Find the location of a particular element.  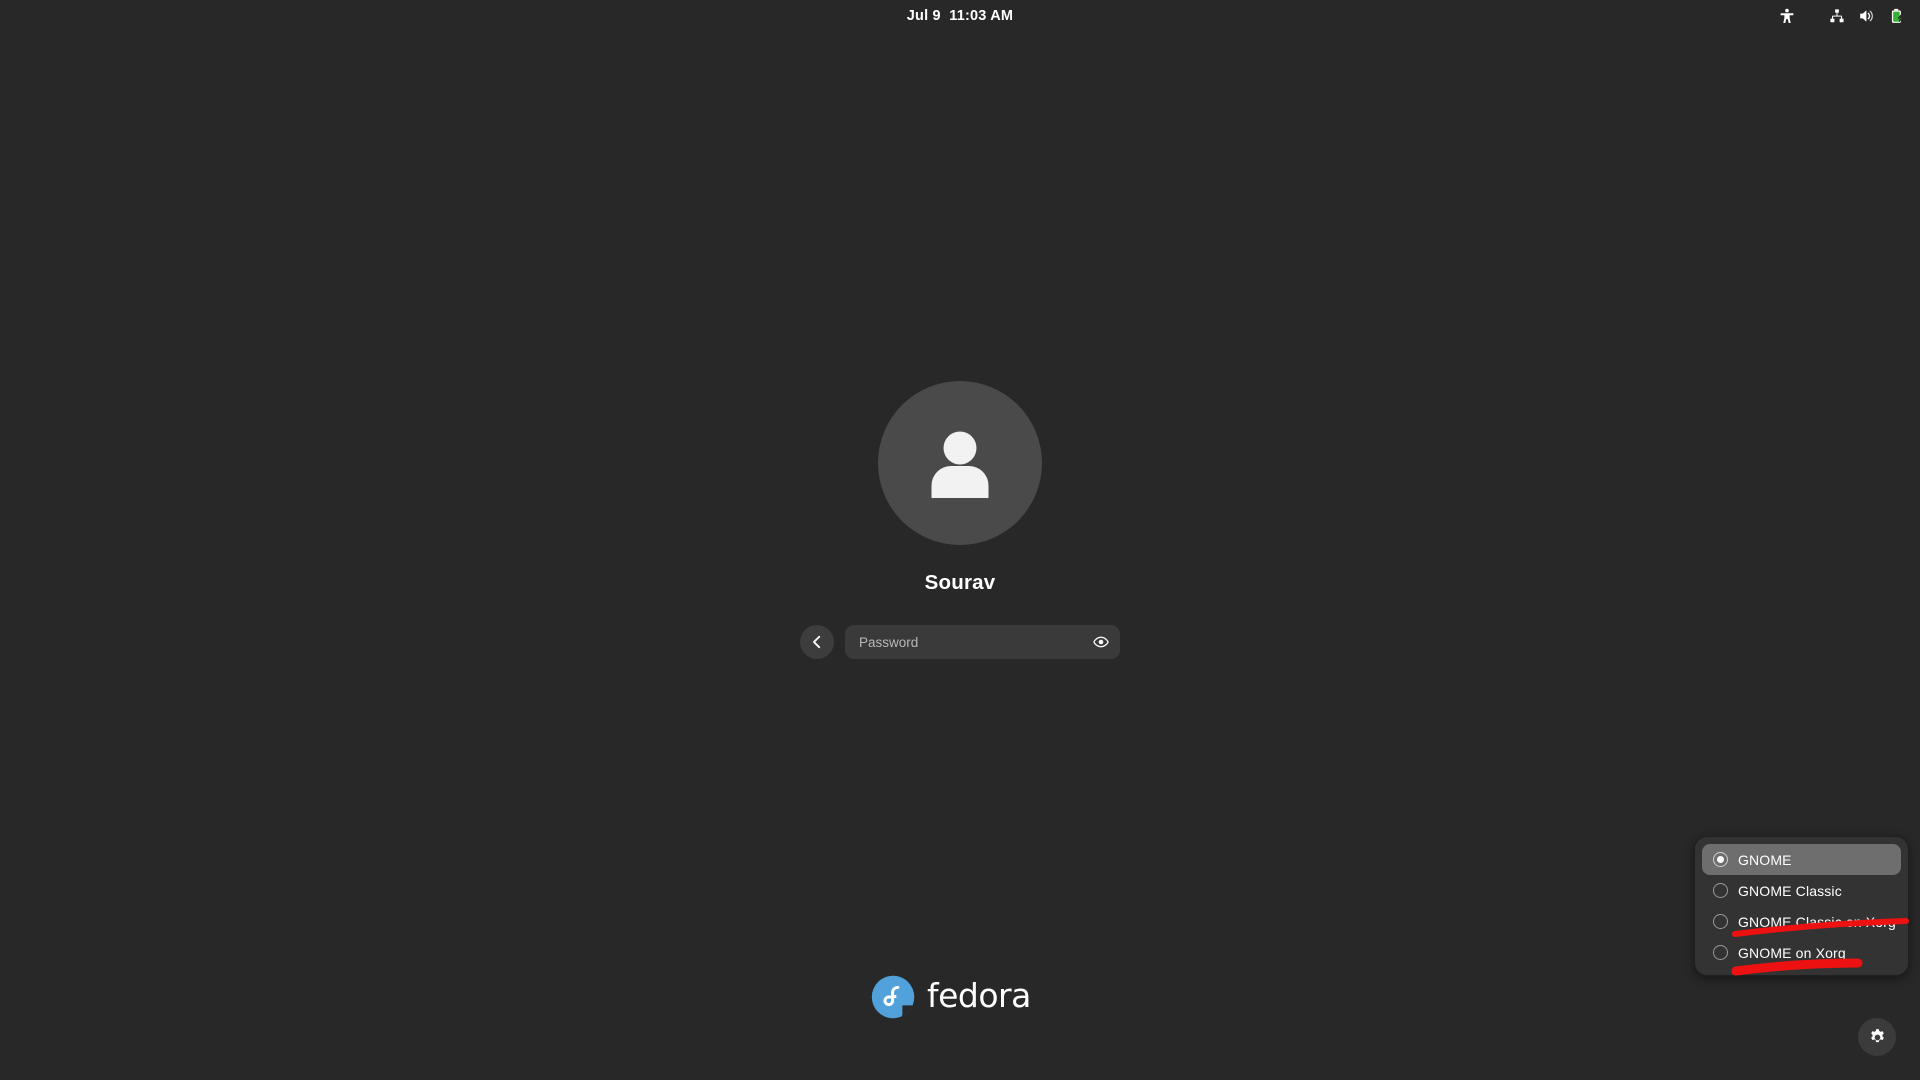

session-item-gnome-classic-on-xorg: GNOME Classic on Xorg is located at coordinates (1801, 921).